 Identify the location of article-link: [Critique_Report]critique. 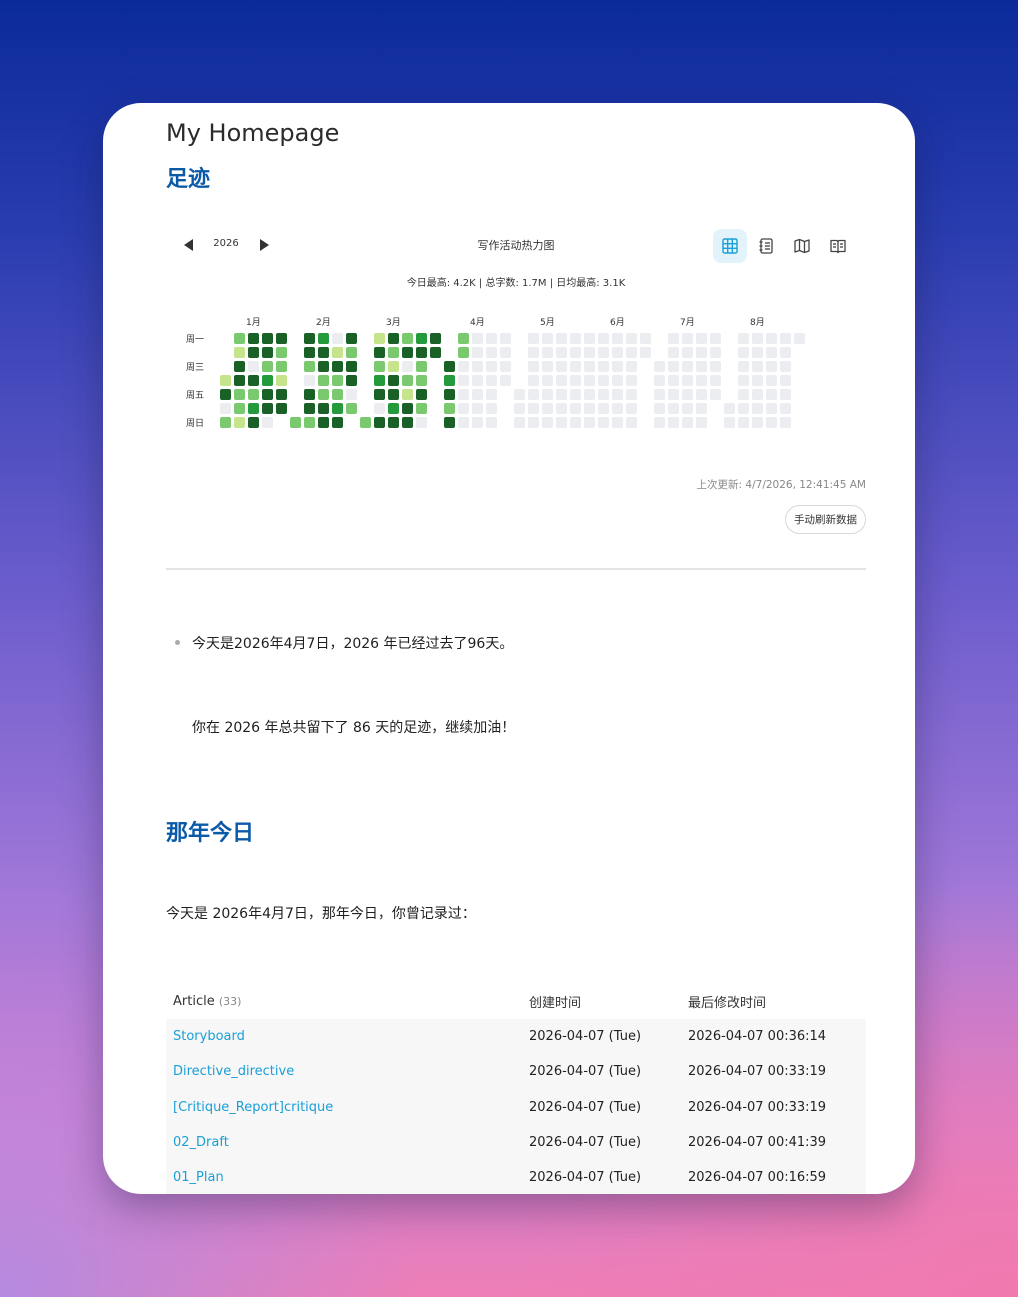
(344, 1107).